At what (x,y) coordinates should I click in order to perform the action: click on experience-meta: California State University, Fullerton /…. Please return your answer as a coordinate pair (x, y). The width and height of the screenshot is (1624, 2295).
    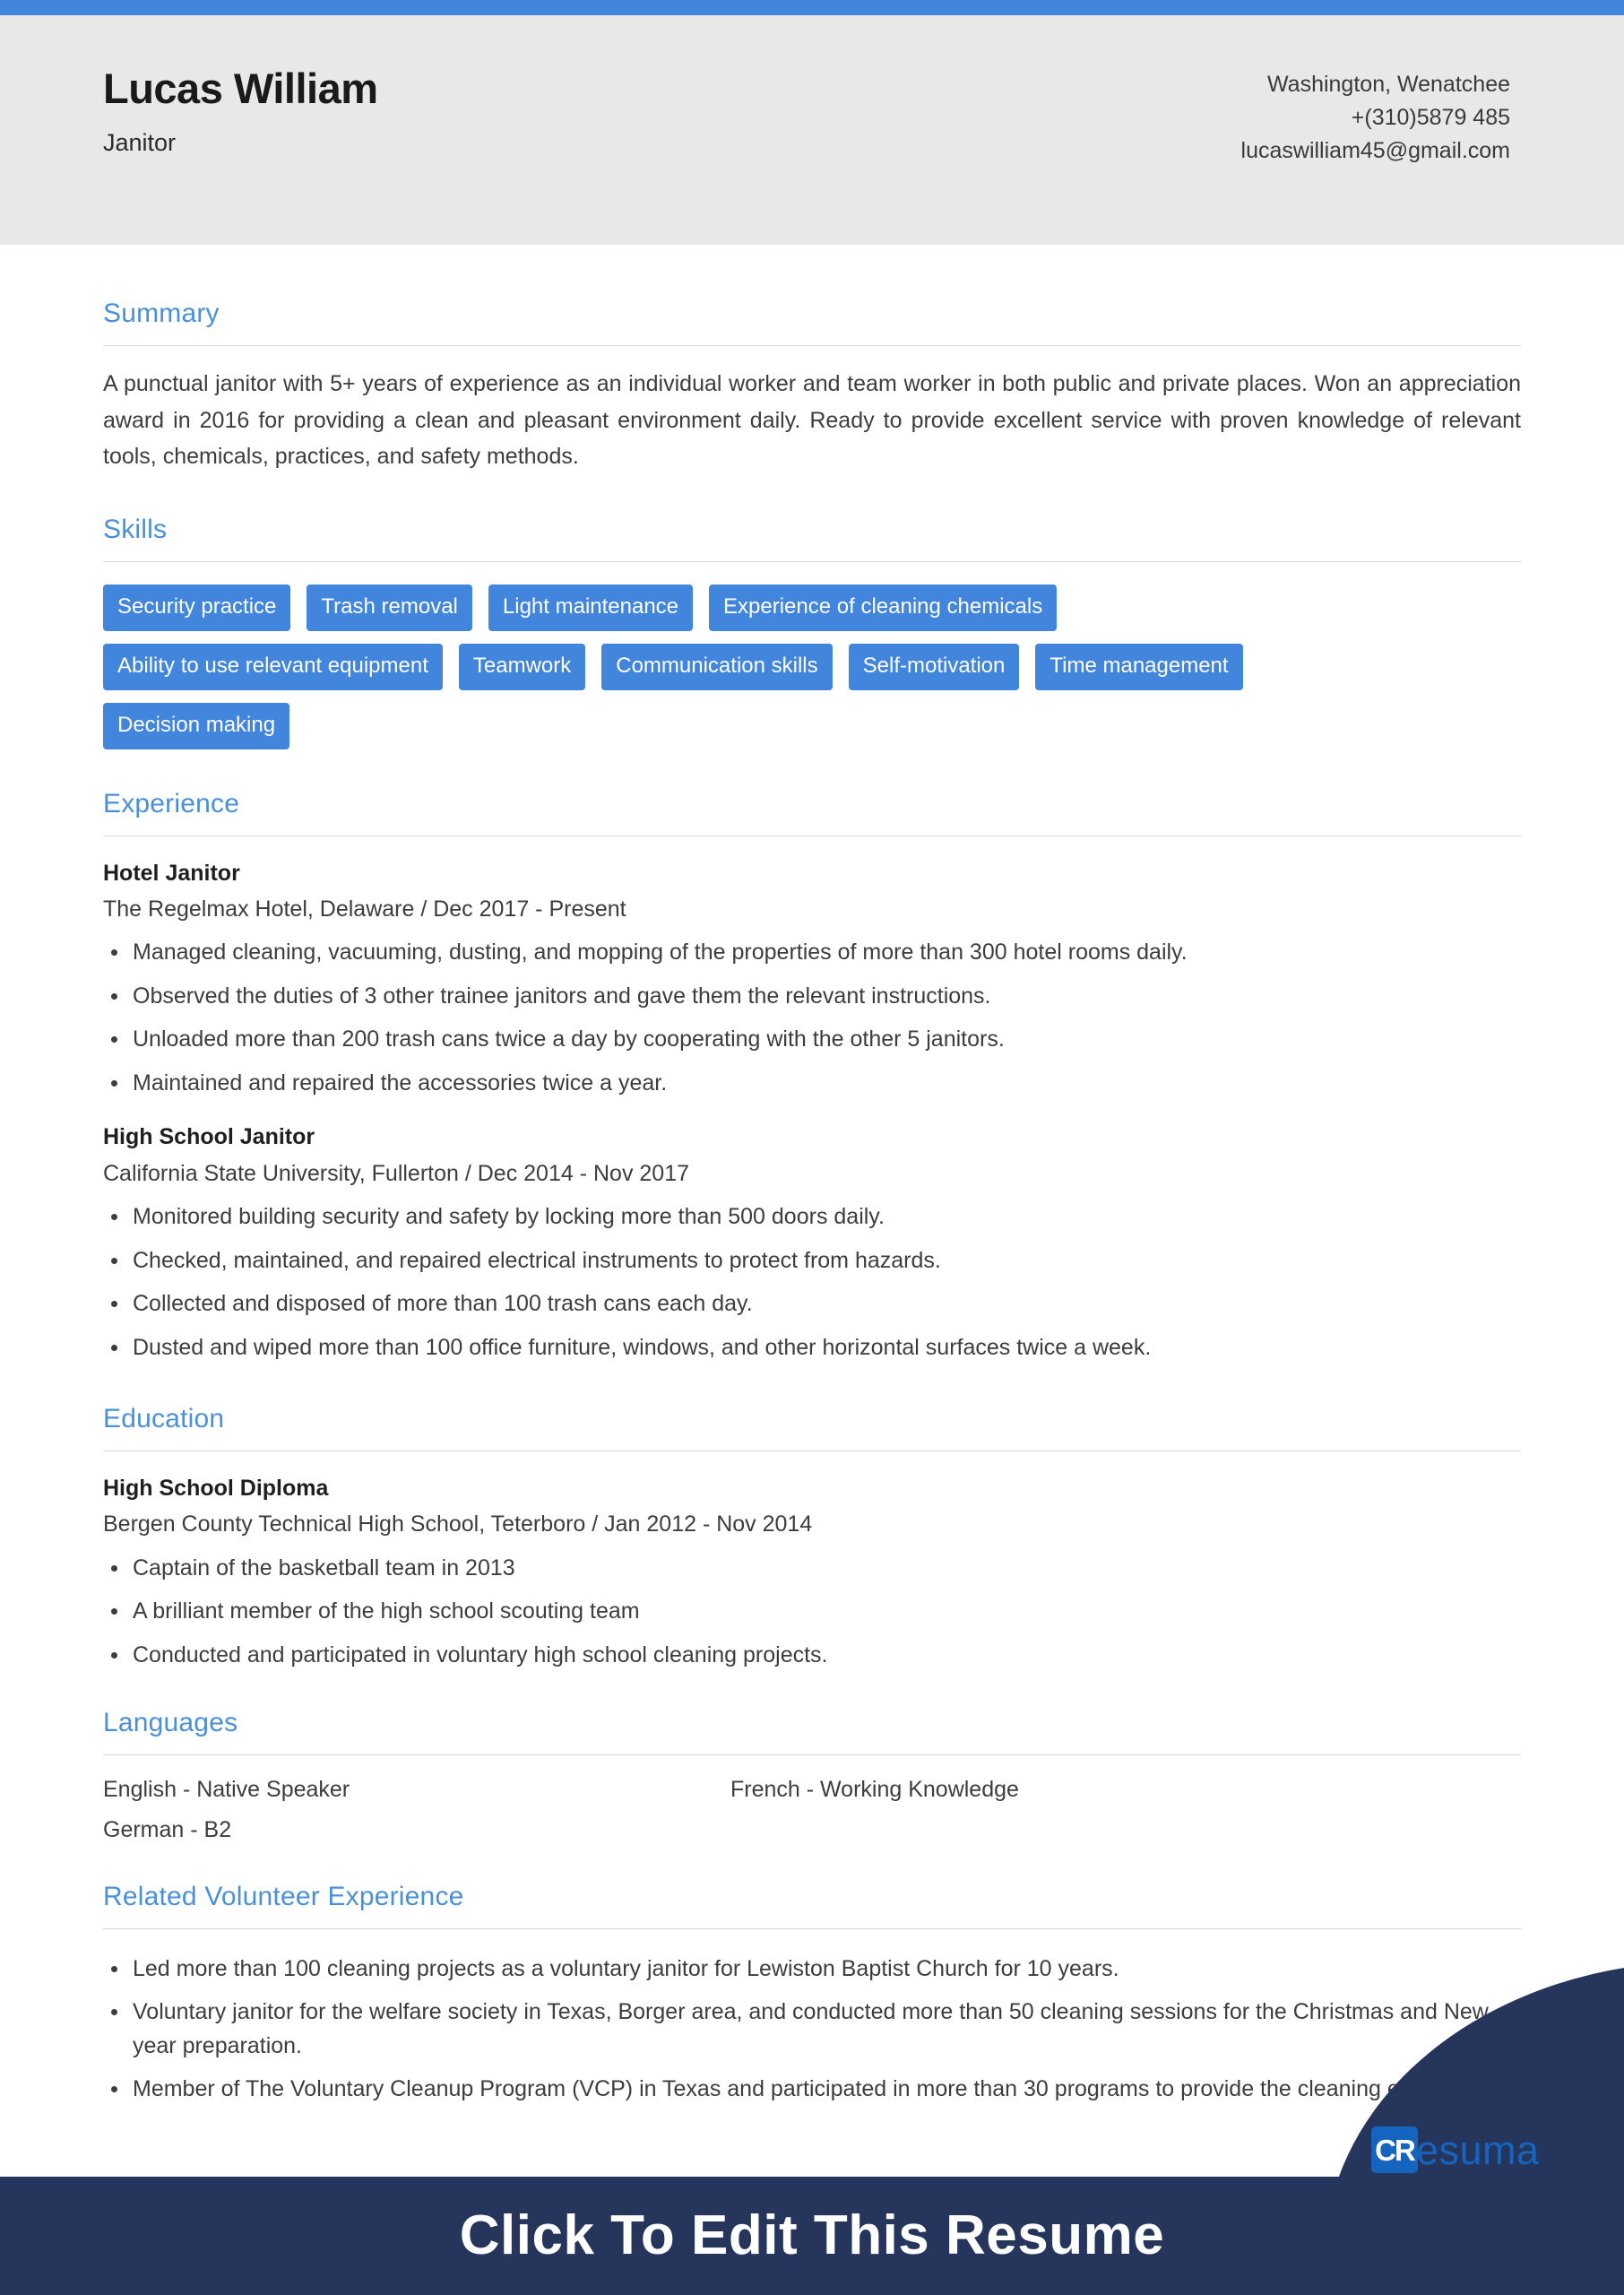
    Looking at the image, I should click on (396, 1173).